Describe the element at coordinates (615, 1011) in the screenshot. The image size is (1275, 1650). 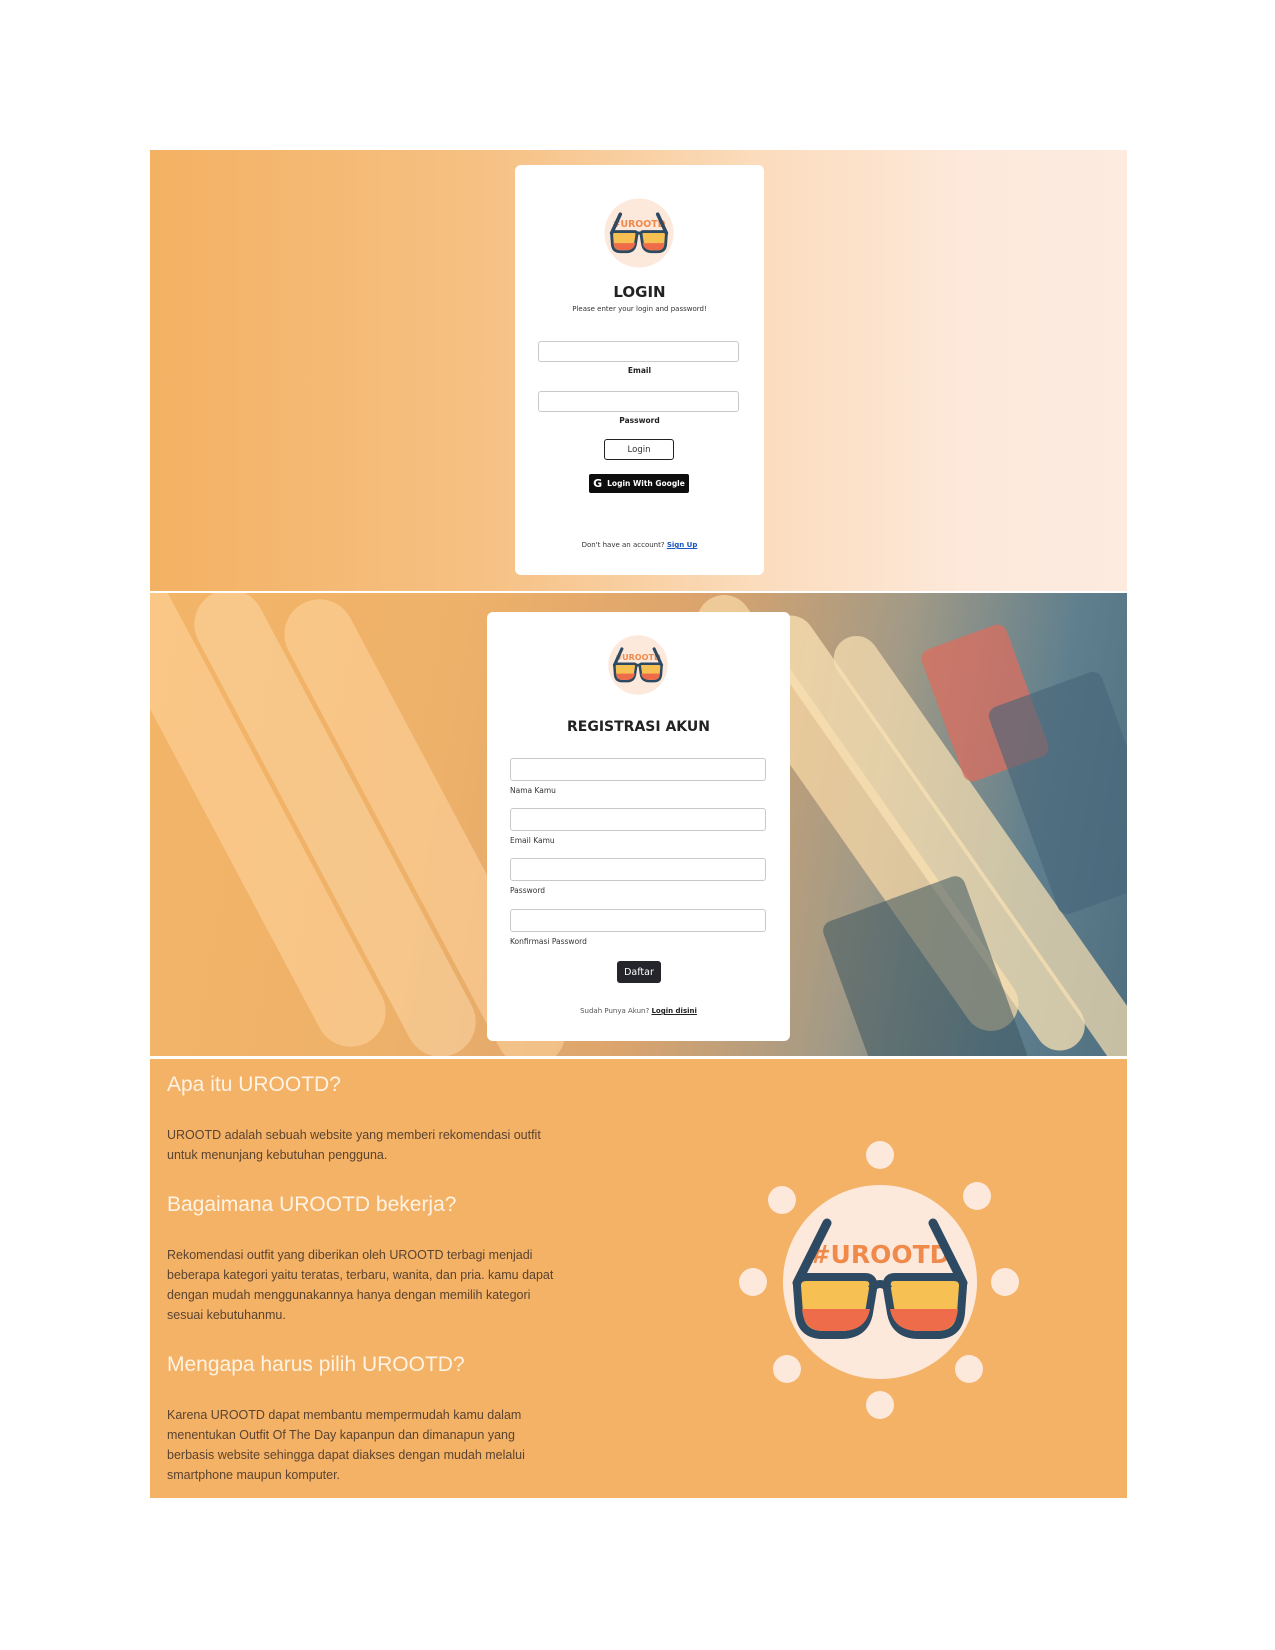
I see `have-account-text: Sudah Punya Akun?` at that location.